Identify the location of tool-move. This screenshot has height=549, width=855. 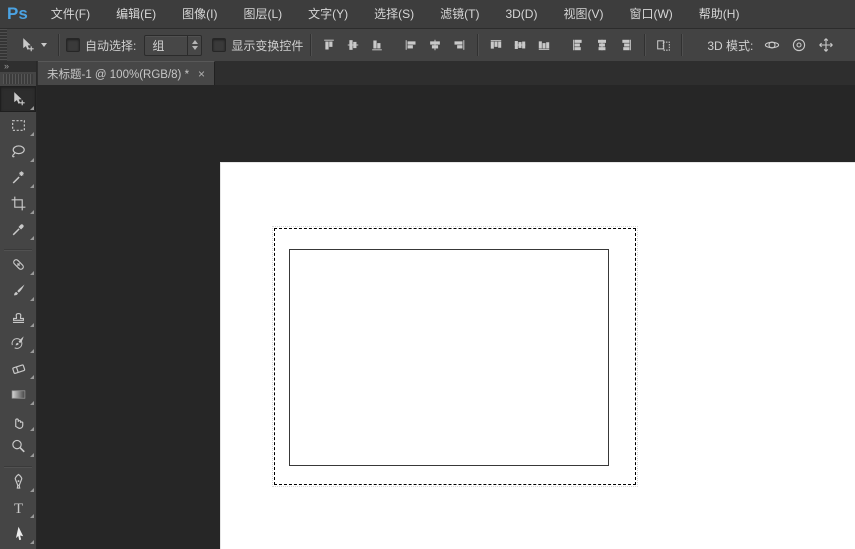
(18, 99).